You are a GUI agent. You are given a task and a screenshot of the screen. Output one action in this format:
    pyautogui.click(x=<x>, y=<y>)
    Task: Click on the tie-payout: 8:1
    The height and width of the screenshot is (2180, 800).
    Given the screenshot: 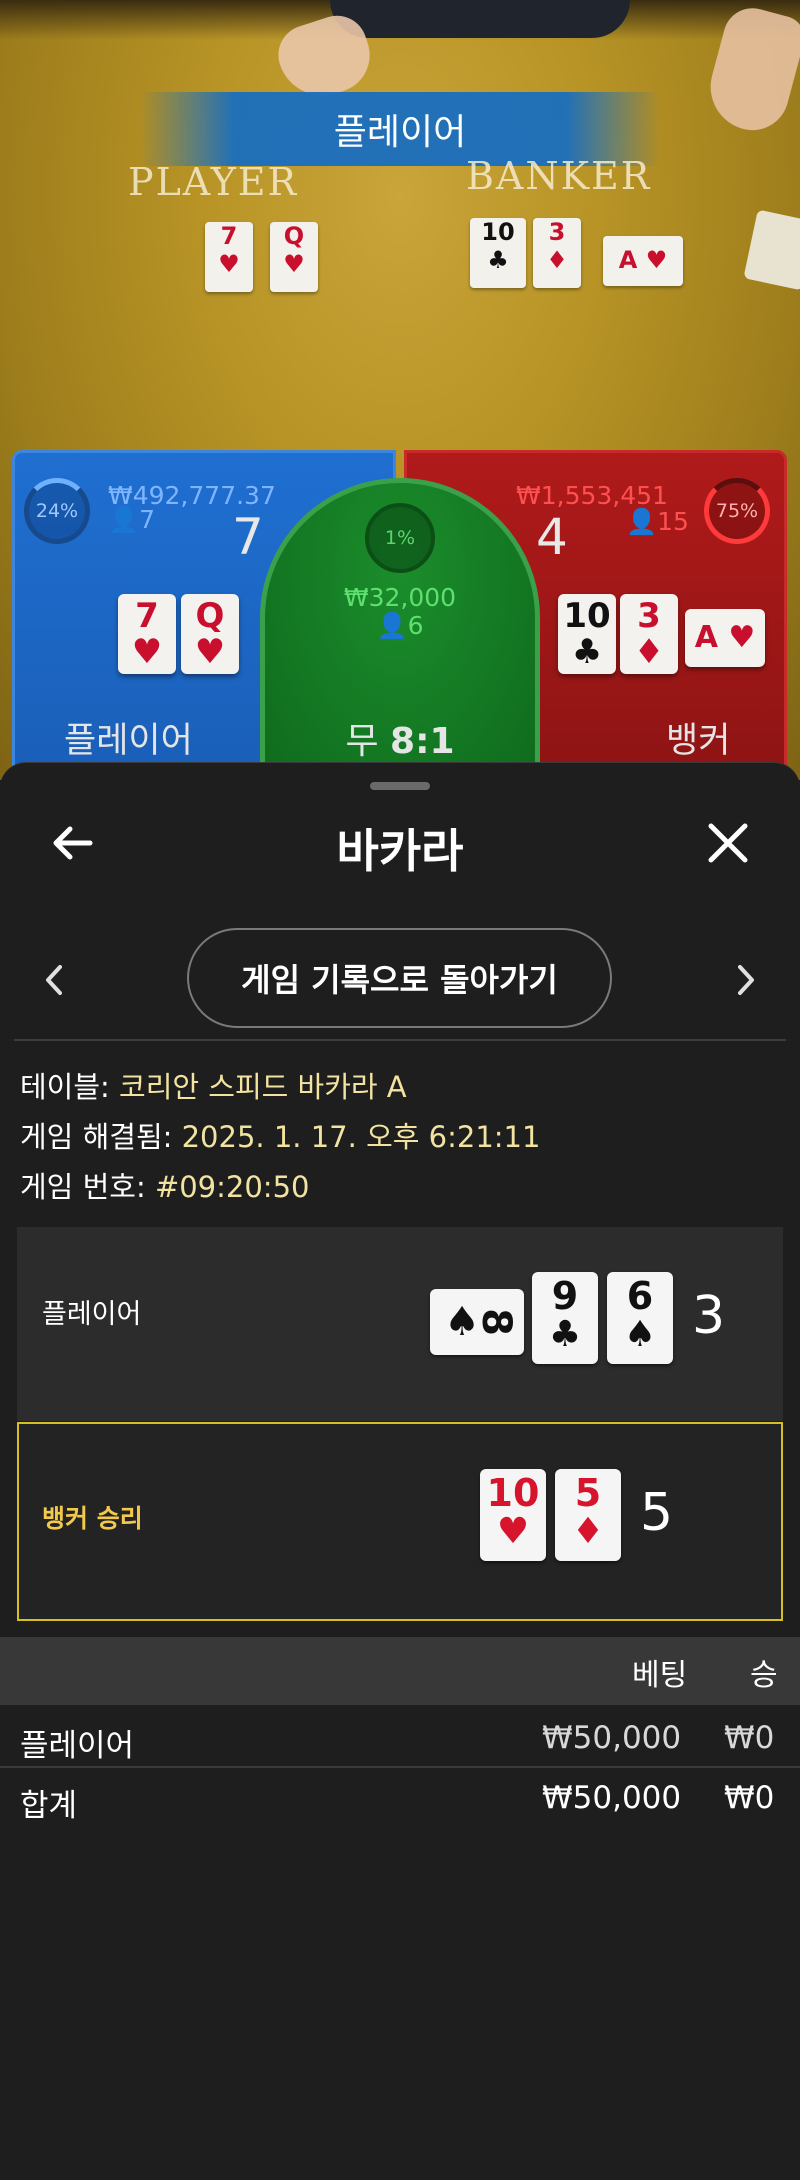 What is the action you would take?
    pyautogui.click(x=422, y=741)
    